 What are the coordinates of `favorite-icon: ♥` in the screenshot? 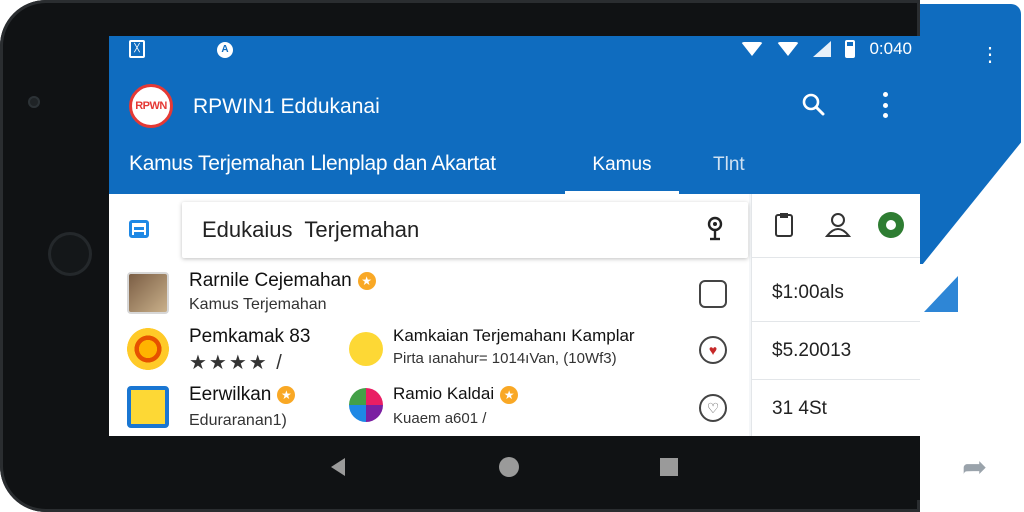 It's located at (713, 350).